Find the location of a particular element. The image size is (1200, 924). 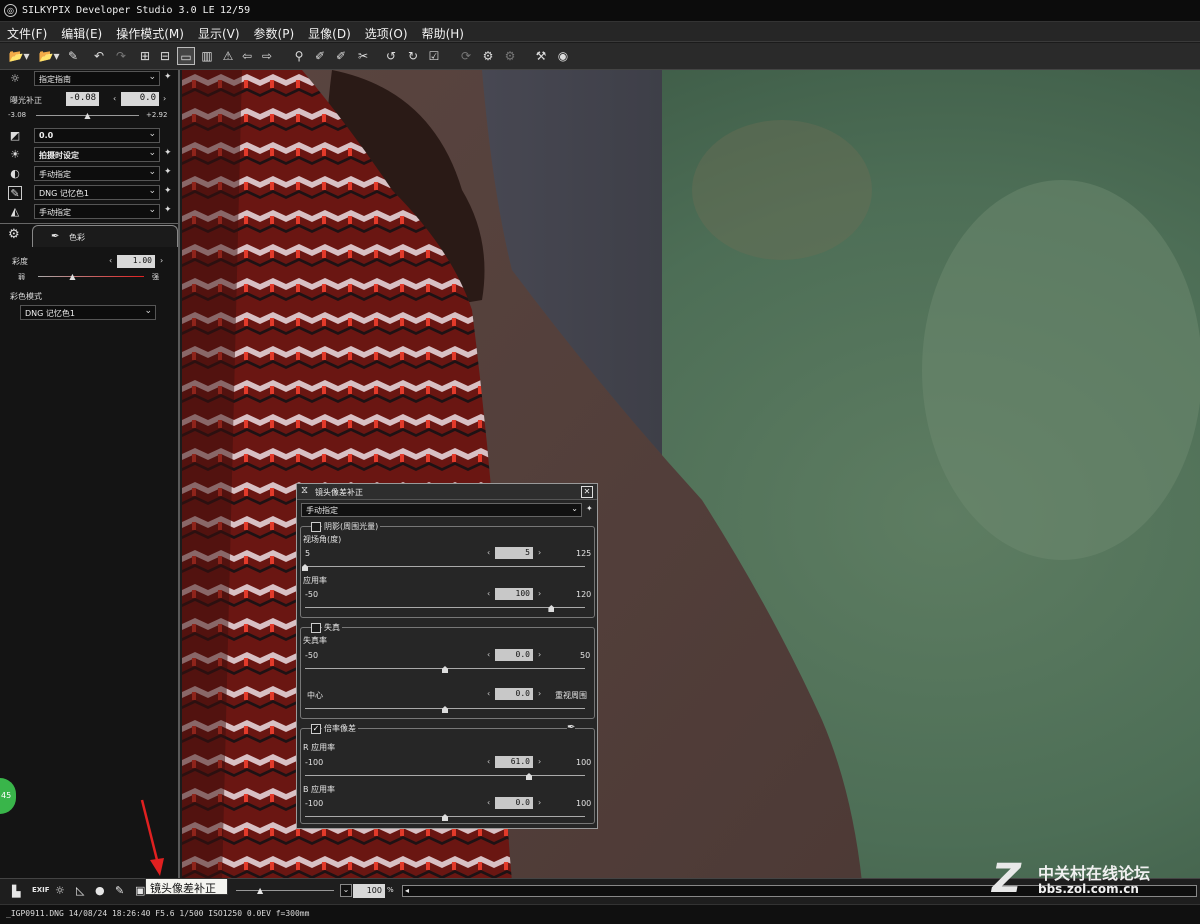

r-rate-input: 61.0 is located at coordinates (514, 762).